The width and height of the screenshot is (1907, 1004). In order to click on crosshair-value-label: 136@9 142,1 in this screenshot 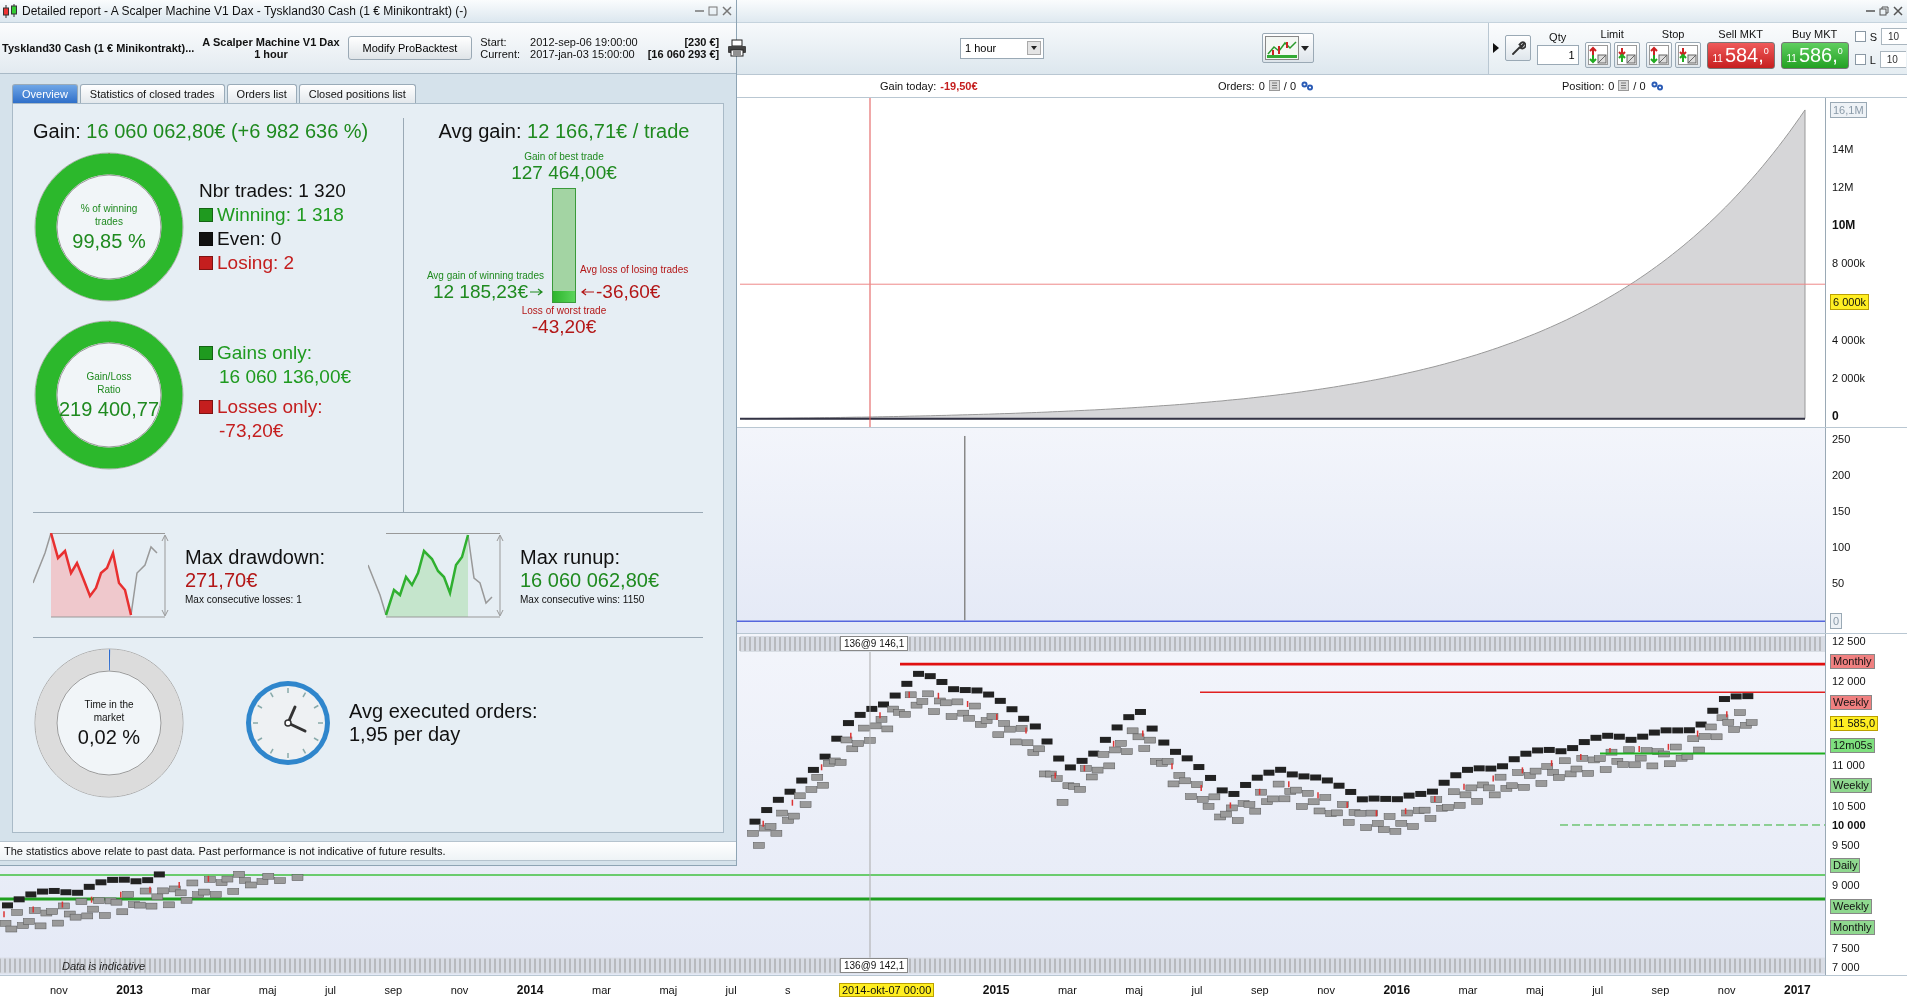, I will do `click(874, 966)`.